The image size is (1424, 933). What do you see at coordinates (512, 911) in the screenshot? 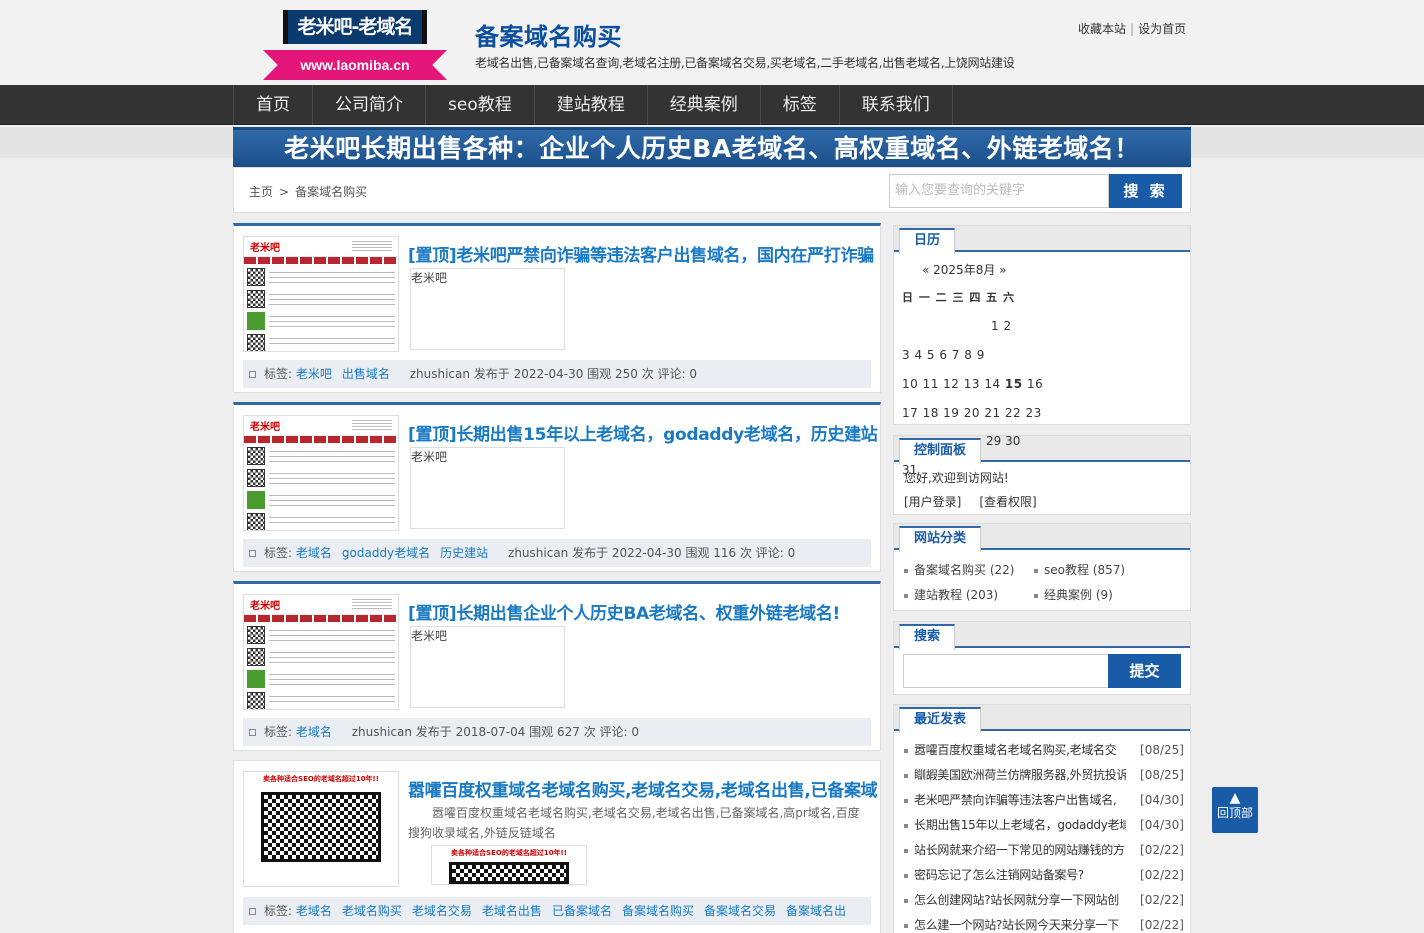
I see `post-tag: 老域名出售` at bounding box center [512, 911].